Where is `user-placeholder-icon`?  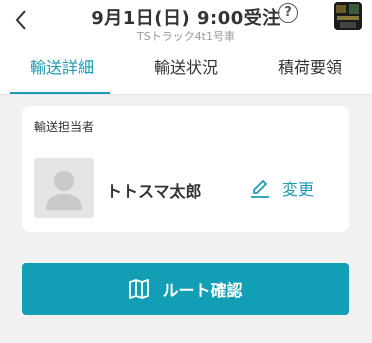
user-placeholder-icon is located at coordinates (64, 190).